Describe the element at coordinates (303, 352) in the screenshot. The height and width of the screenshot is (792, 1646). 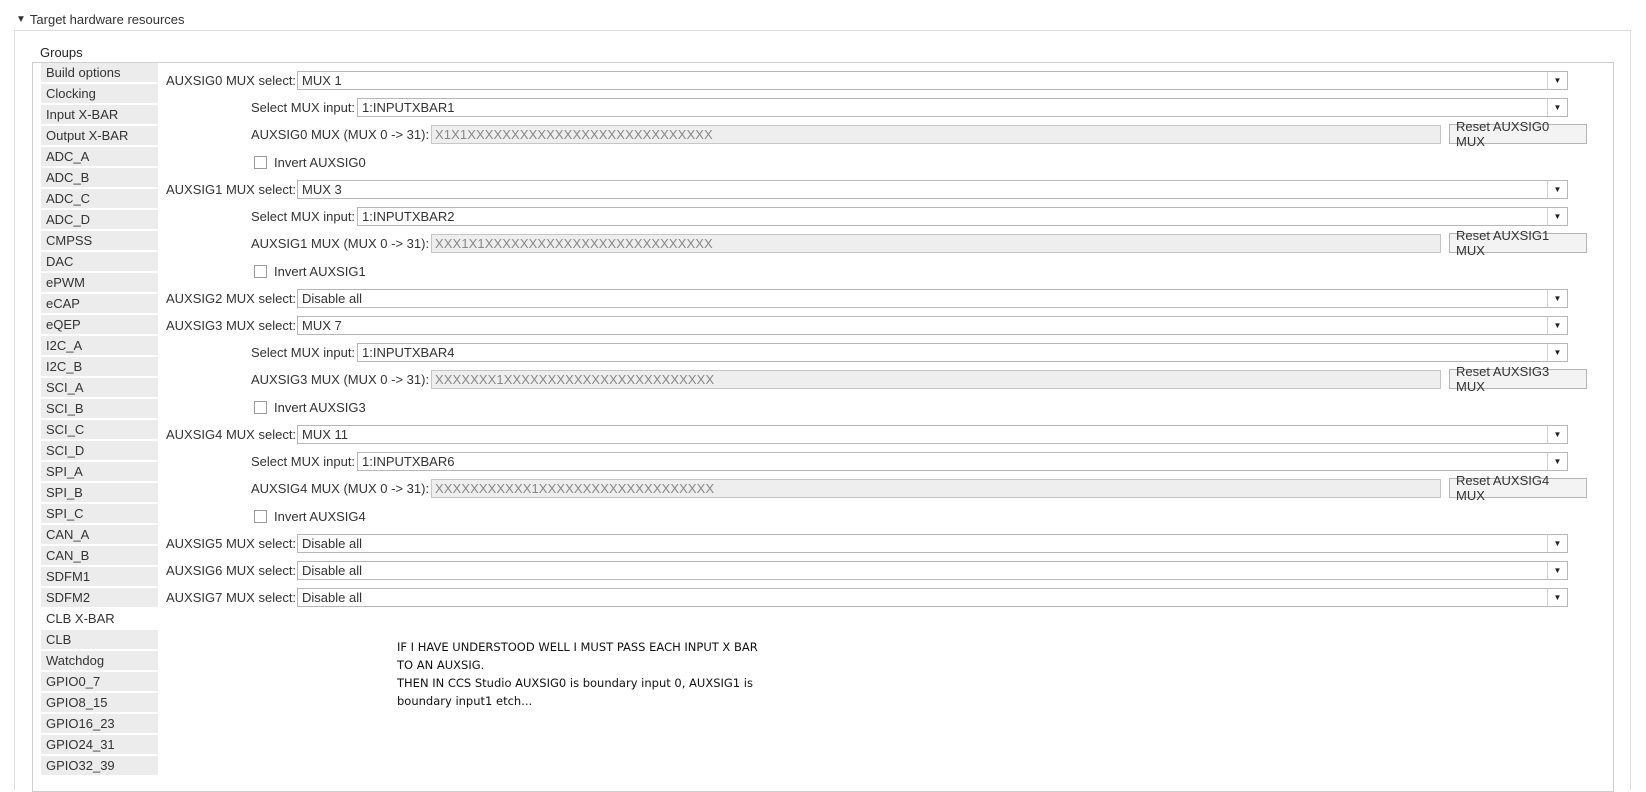
I see `auxsig3-input-label: Select MUX input:` at that location.